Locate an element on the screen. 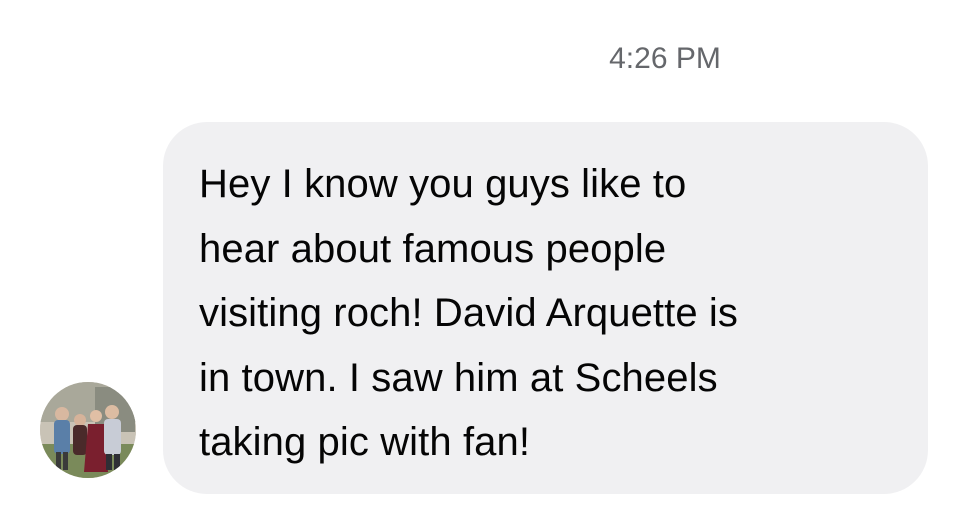 The width and height of the screenshot is (979, 509). message-timestamp: 4:26 PM is located at coordinates (665, 58).